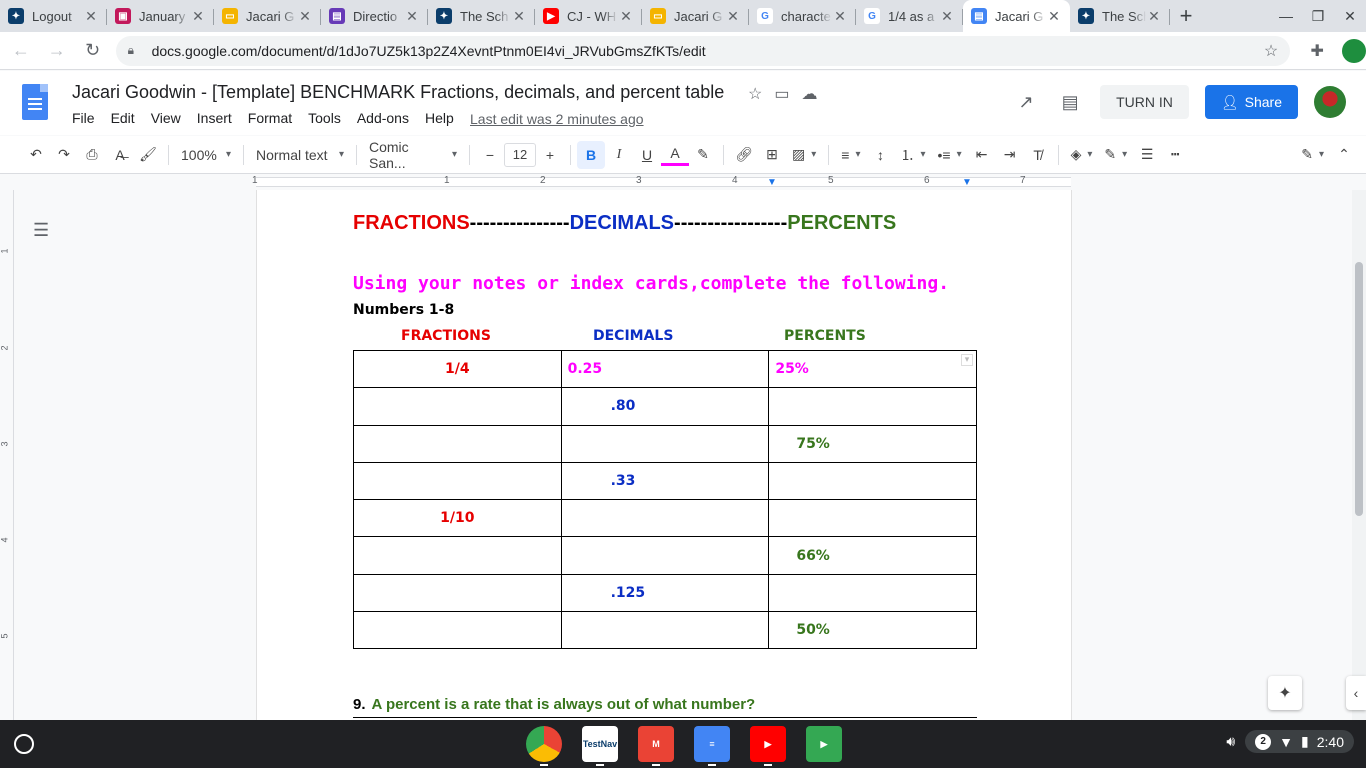  Describe the element at coordinates (148, 155) in the screenshot. I see `paint-format-icon: 🖌︎` at that location.